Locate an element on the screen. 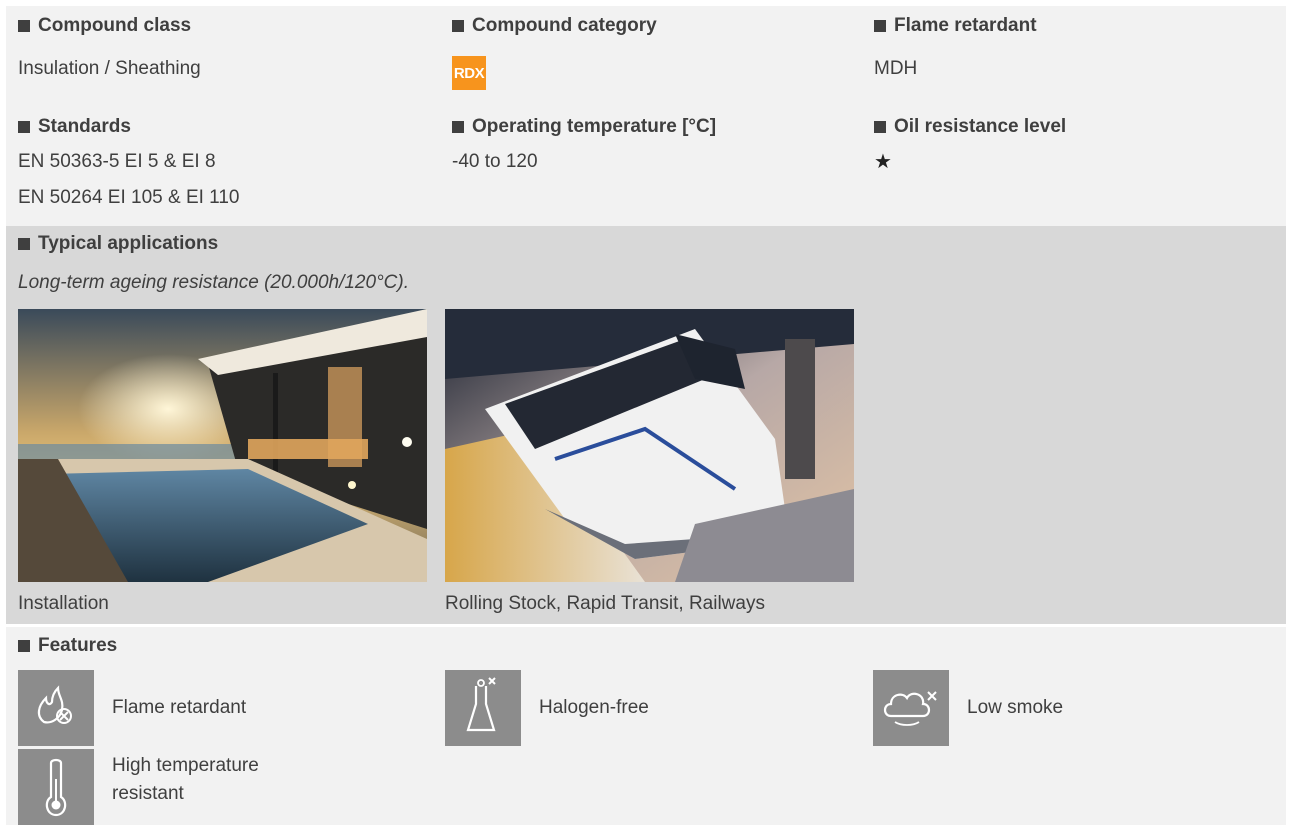 The height and width of the screenshot is (830, 1290). compound-class-heading: Compound class is located at coordinates (109, 26).